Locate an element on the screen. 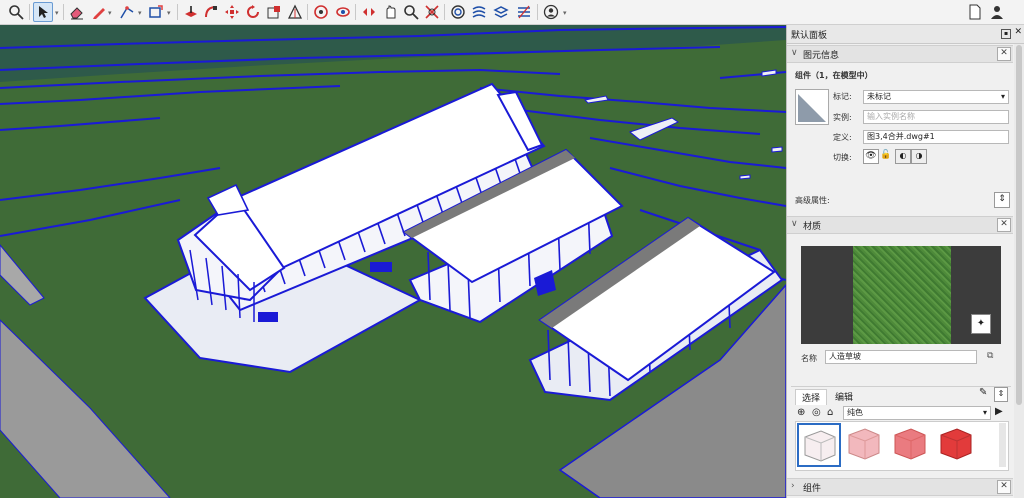 The image size is (1024, 498). panel-title: 默认面板 is located at coordinates (809, 36).